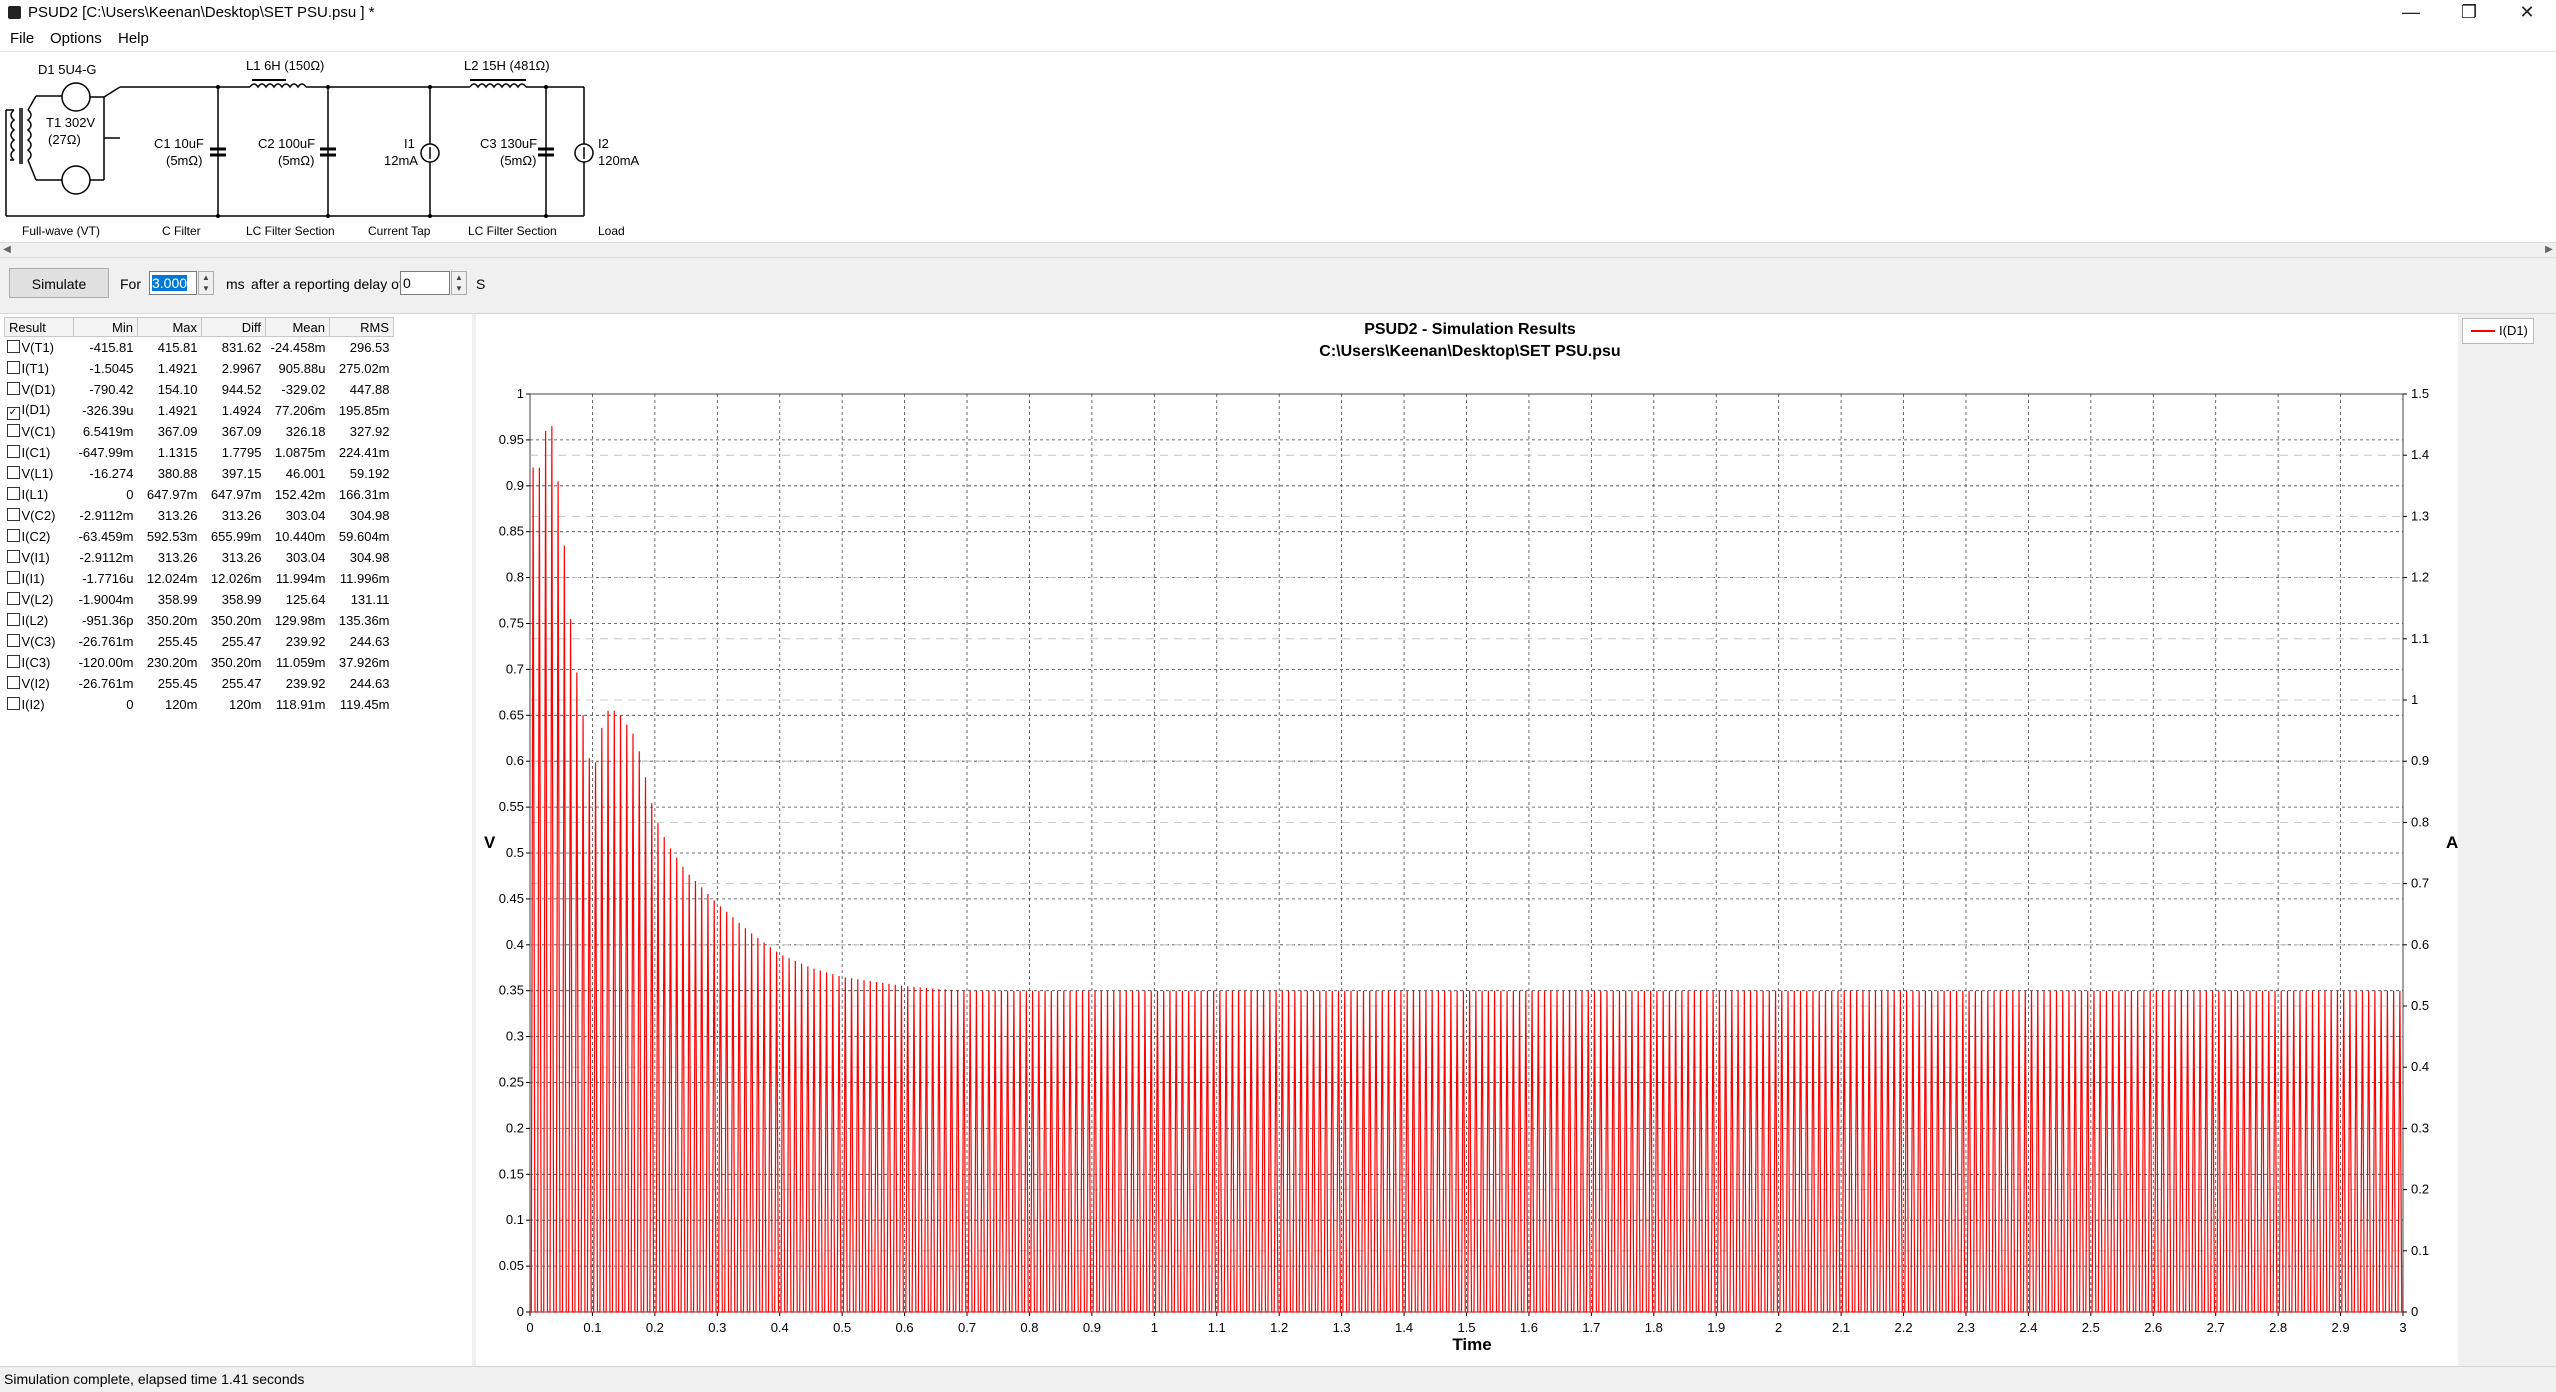 This screenshot has width=2556, height=1392. Describe the element at coordinates (199, 704) in the screenshot. I see `table-row: I(I2) 0 120m 120m 118.91m 119.45m` at that location.